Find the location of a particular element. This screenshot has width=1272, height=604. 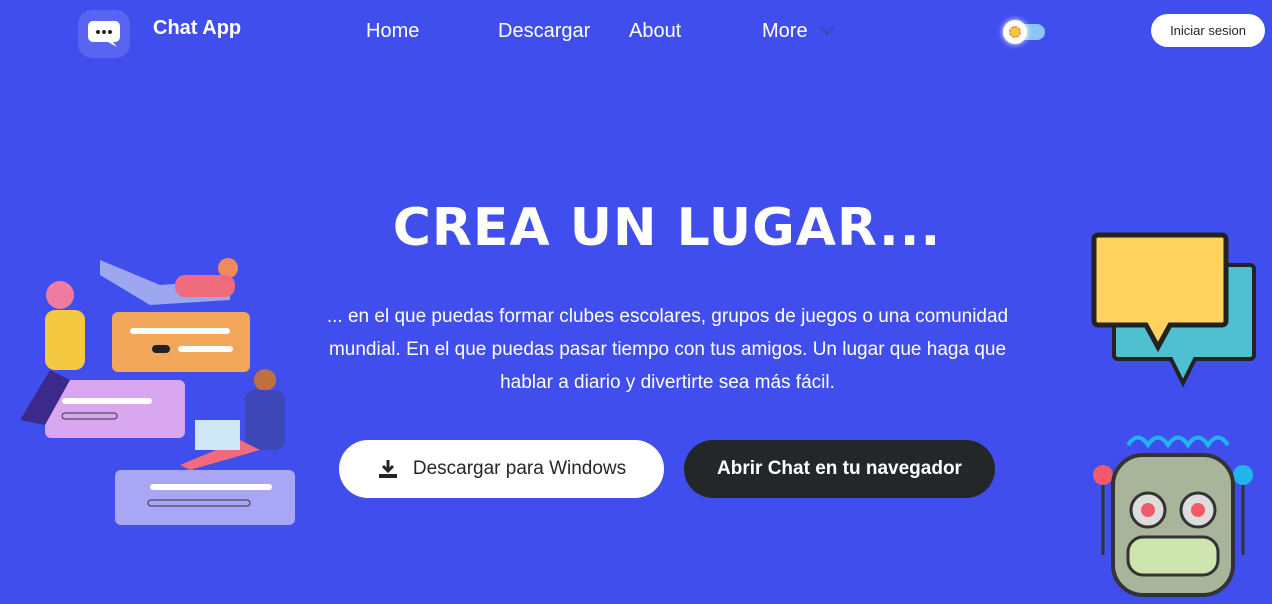

nav-more-label: More is located at coordinates (785, 31).